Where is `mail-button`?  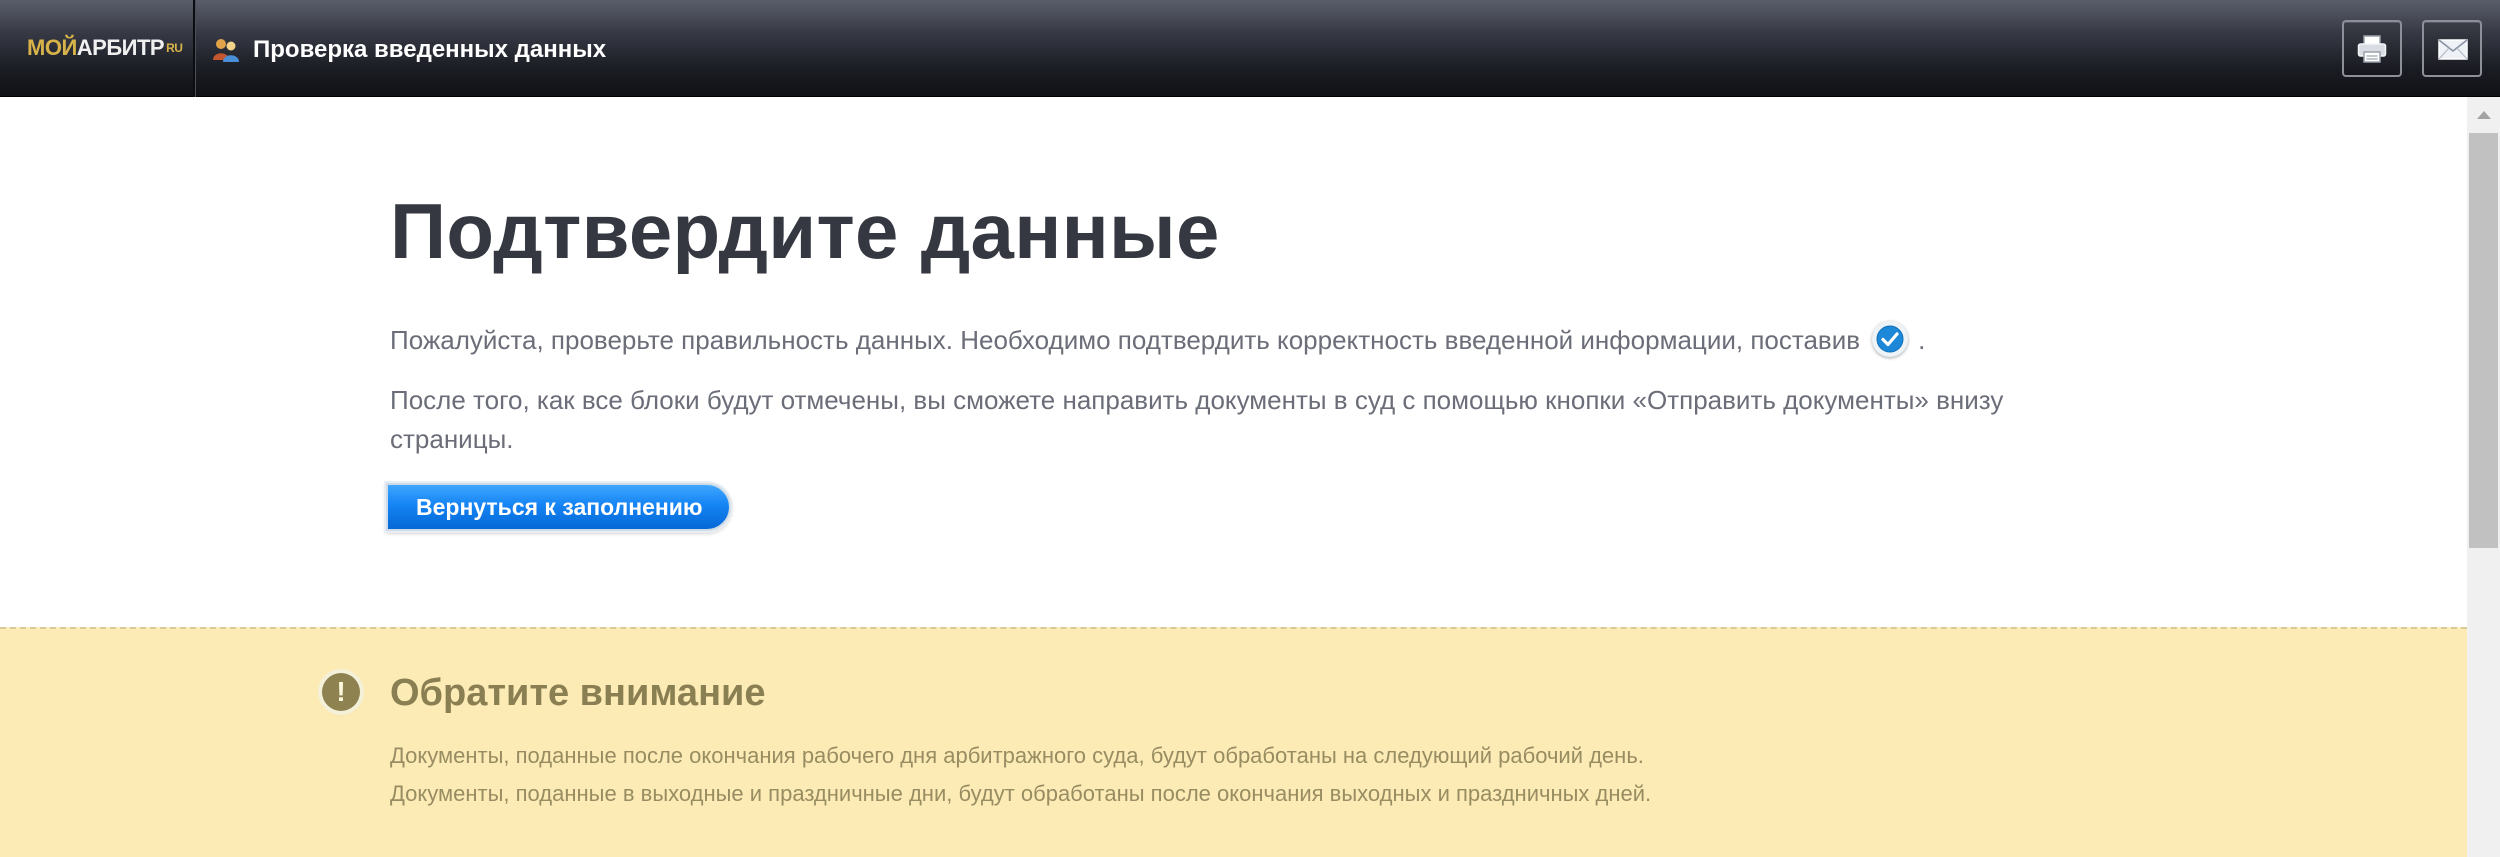 mail-button is located at coordinates (2452, 48).